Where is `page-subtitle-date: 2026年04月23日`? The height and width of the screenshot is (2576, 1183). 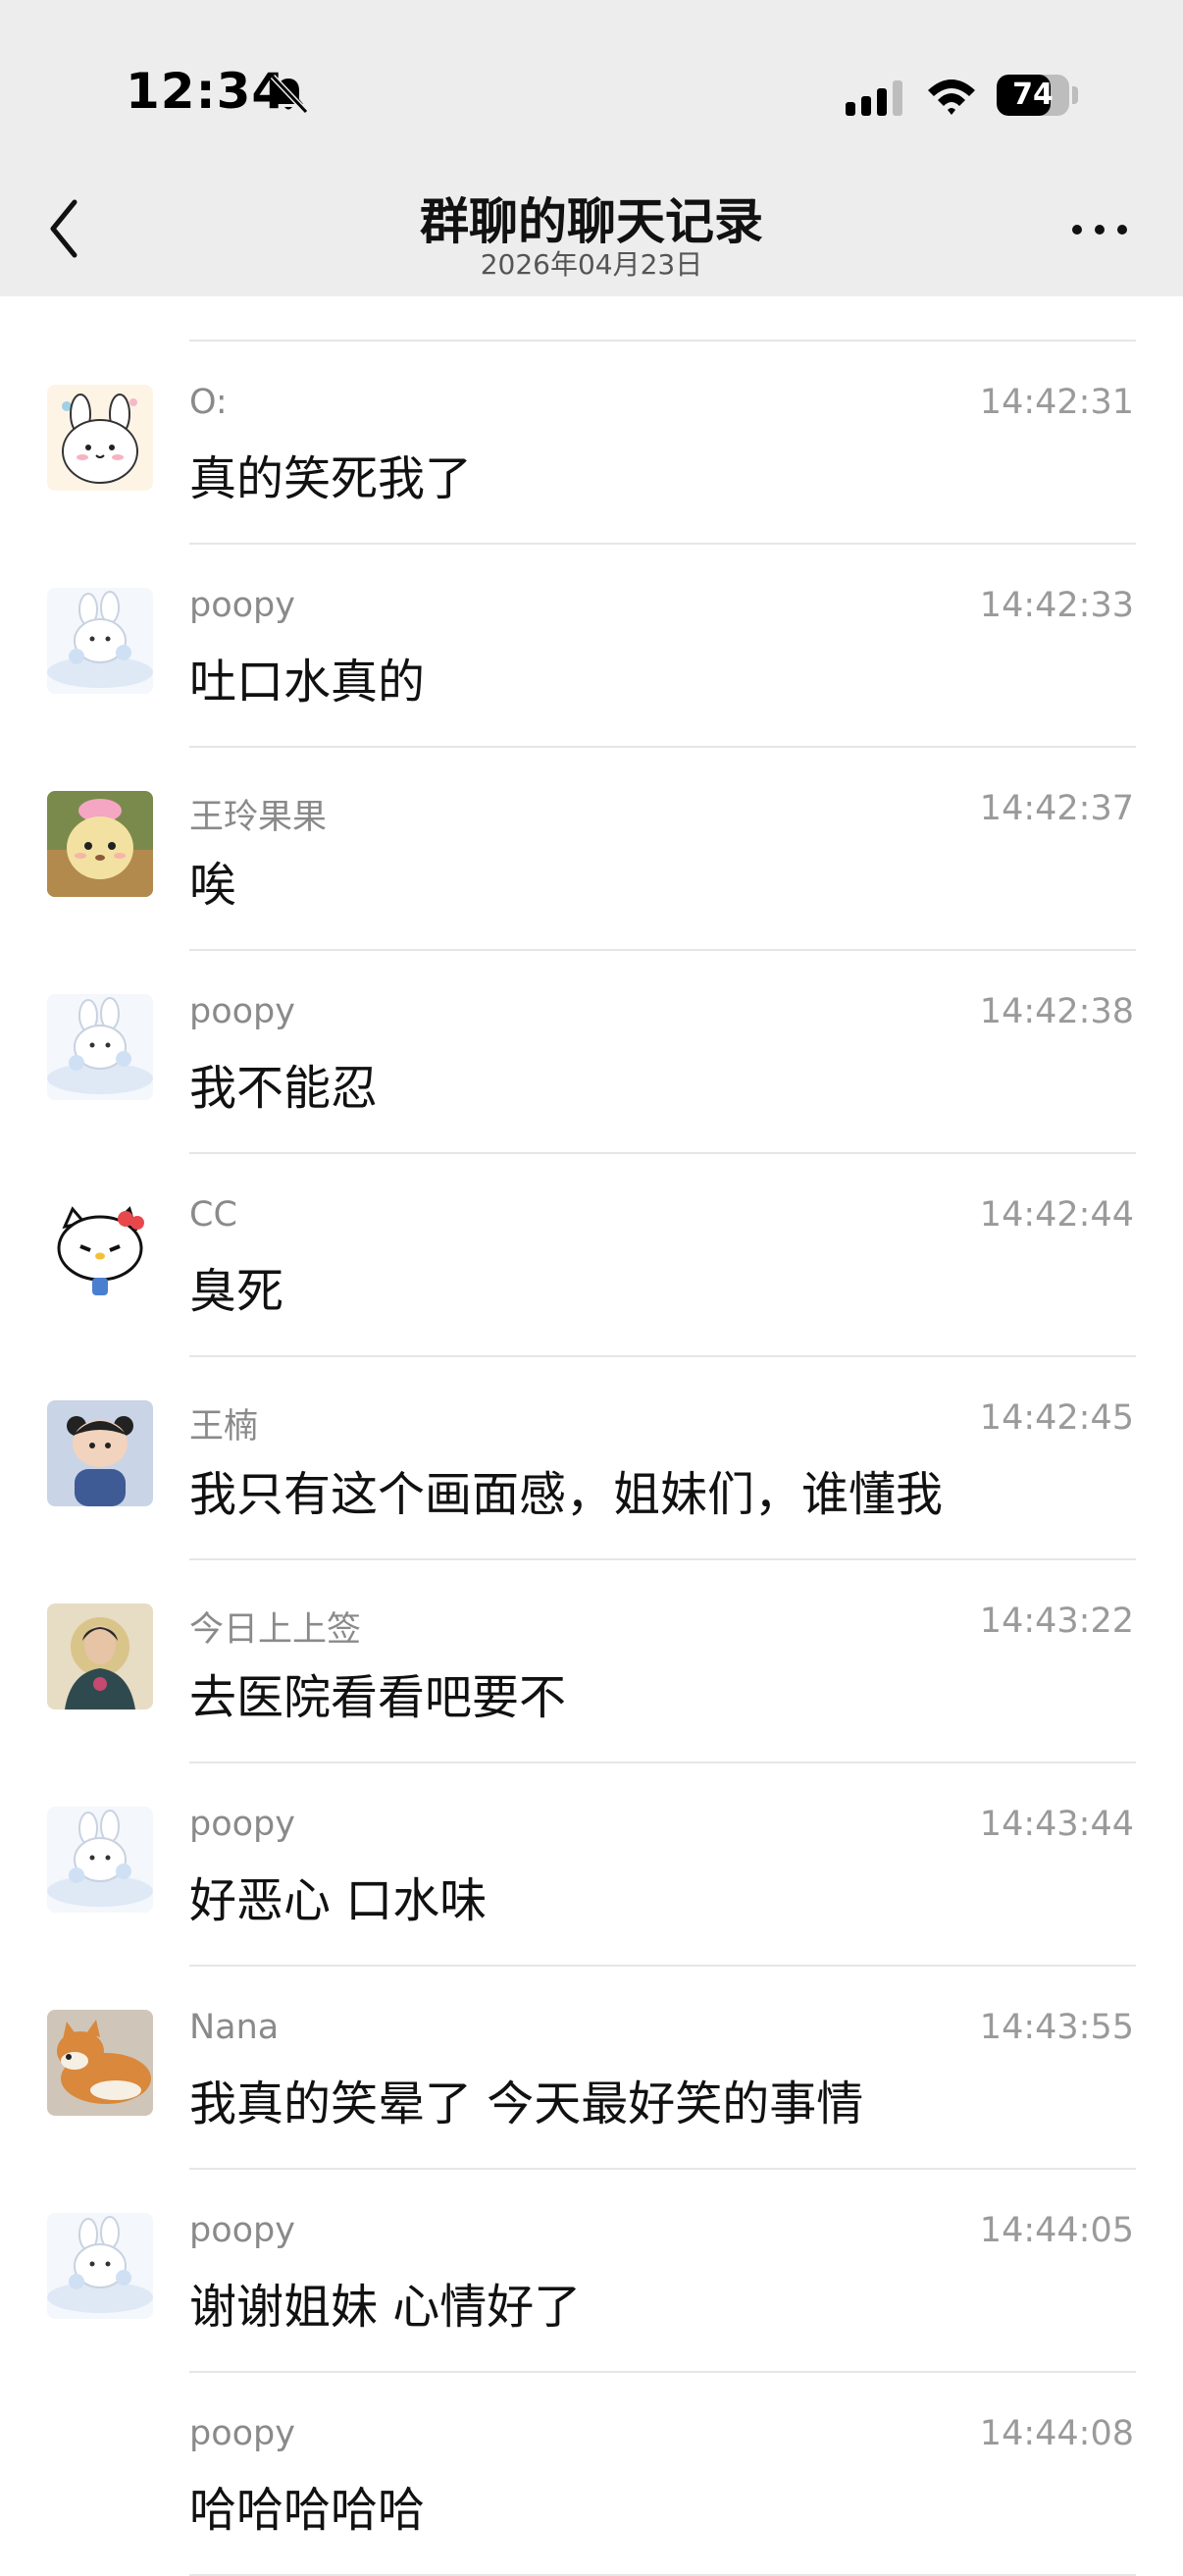 page-subtitle-date: 2026年04月23日 is located at coordinates (591, 264).